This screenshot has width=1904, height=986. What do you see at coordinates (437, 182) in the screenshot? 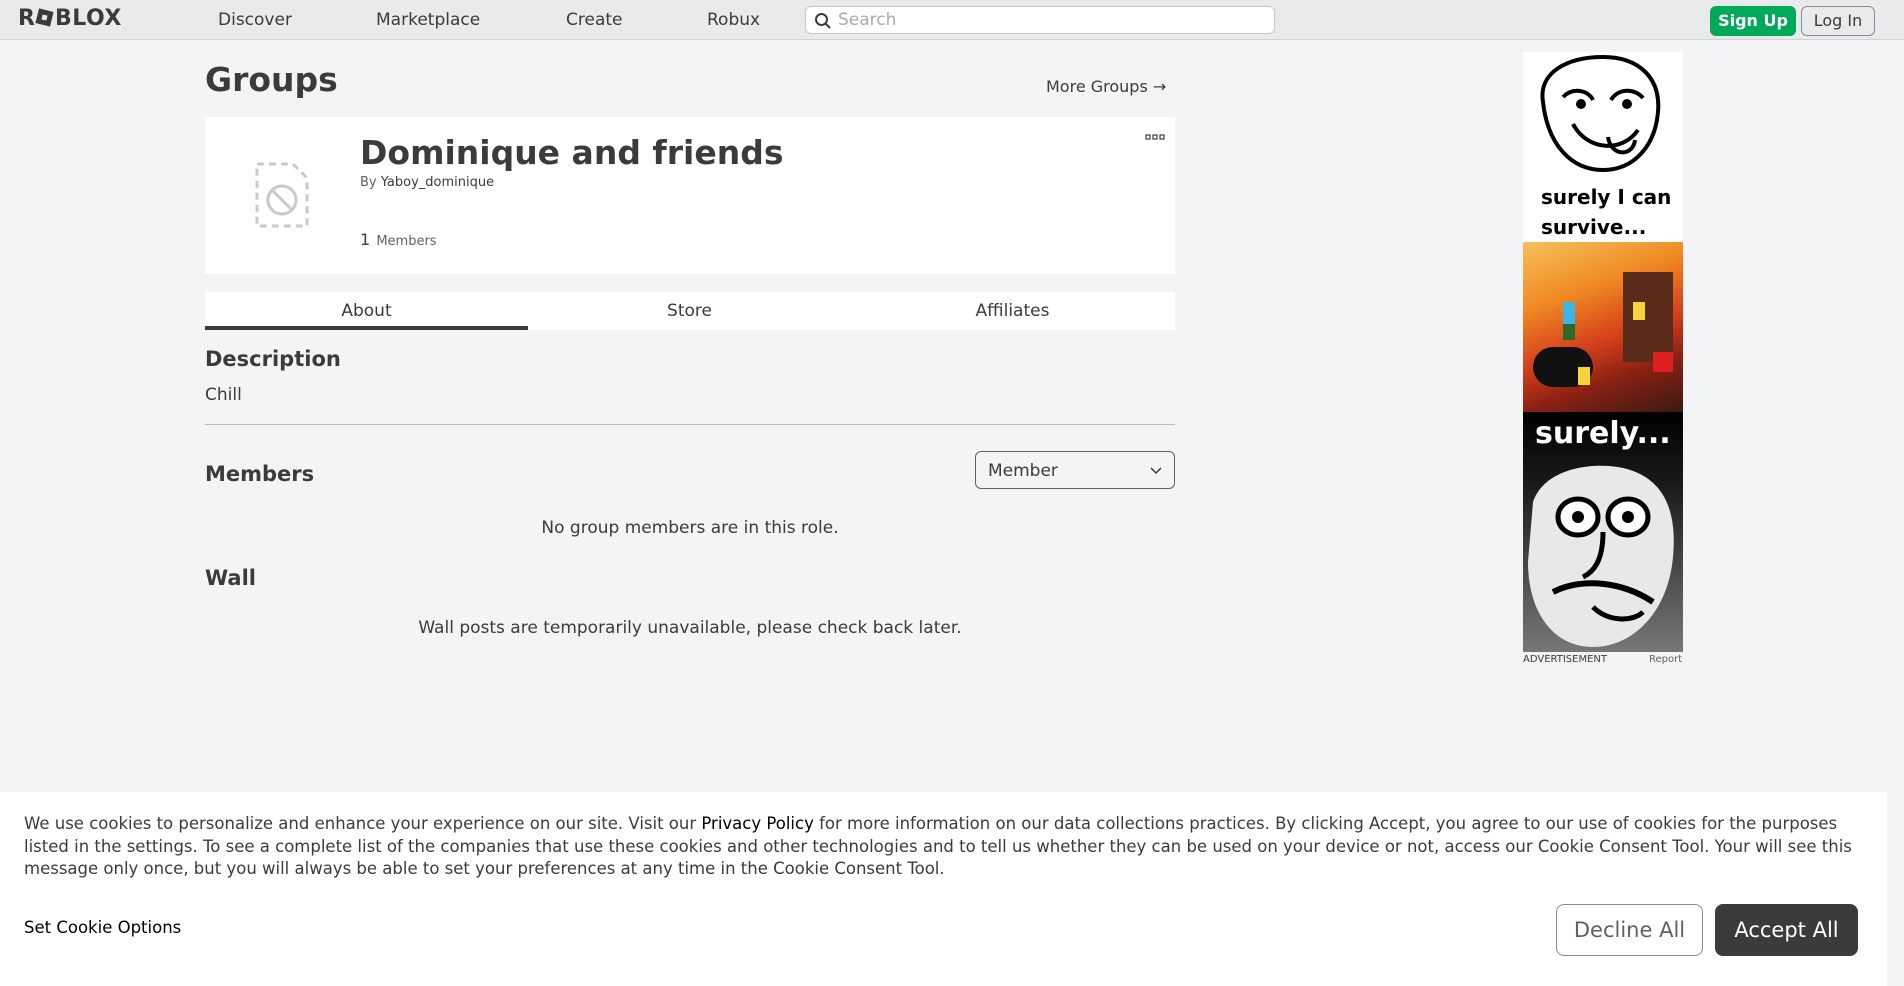
I see `group-owner-link: Yaboy_dominique` at bounding box center [437, 182].